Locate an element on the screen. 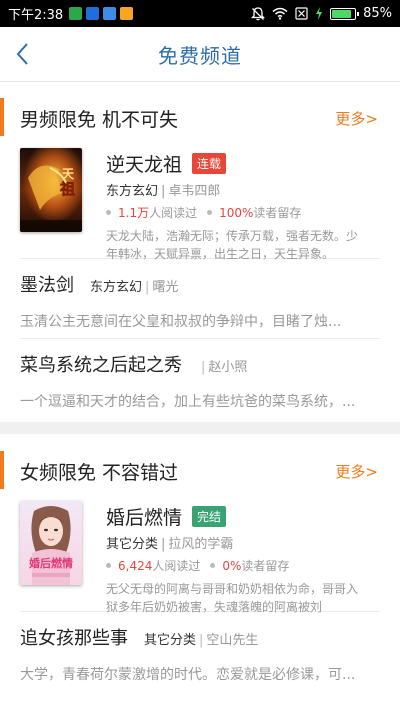  book-stats: 6,424 人阅读过 0% 读者留存 is located at coordinates (243, 565).